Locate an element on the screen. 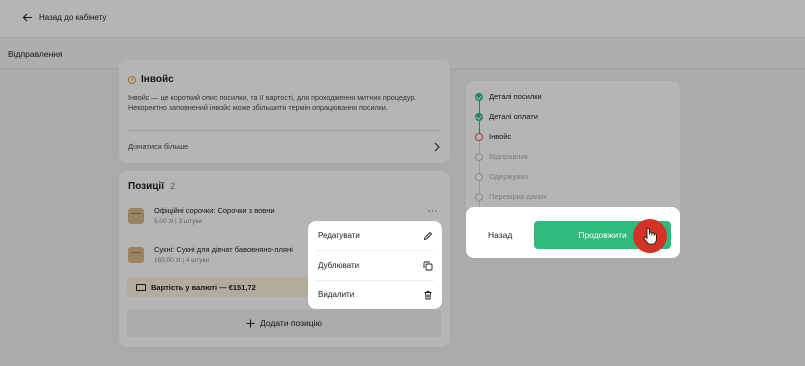 This screenshot has height=366, width=805. item-context-menu: Редагувати Дублювати Видалити is located at coordinates (375, 265).